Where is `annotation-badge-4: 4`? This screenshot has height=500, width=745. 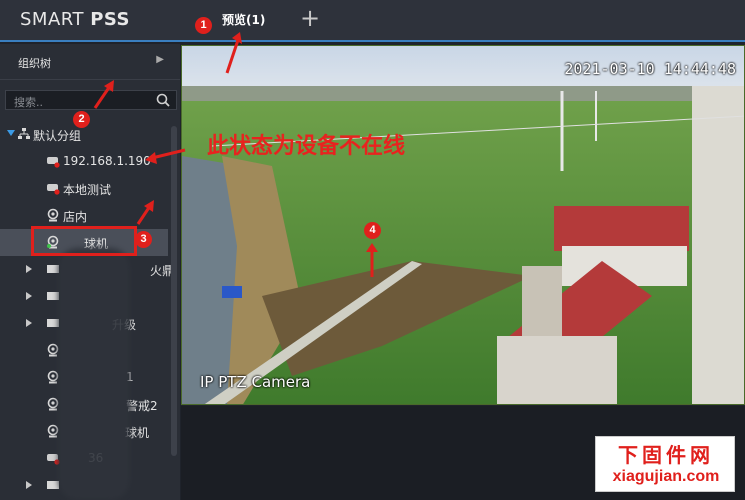
annotation-badge-4: 4 is located at coordinates (372, 230).